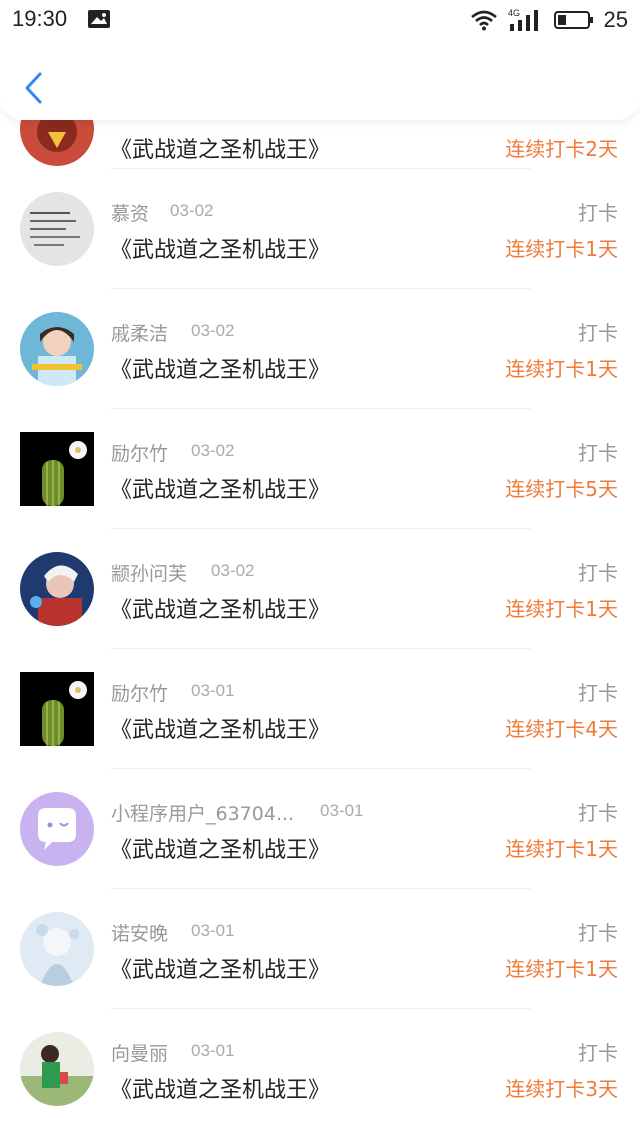 Image resolution: width=640 pixels, height=1138 pixels. What do you see at coordinates (320, 350) in the screenshot?
I see `list-item: 戚柔洁 03-02 《武战道之圣机战王》 打卡 连续打卡1天` at bounding box center [320, 350].